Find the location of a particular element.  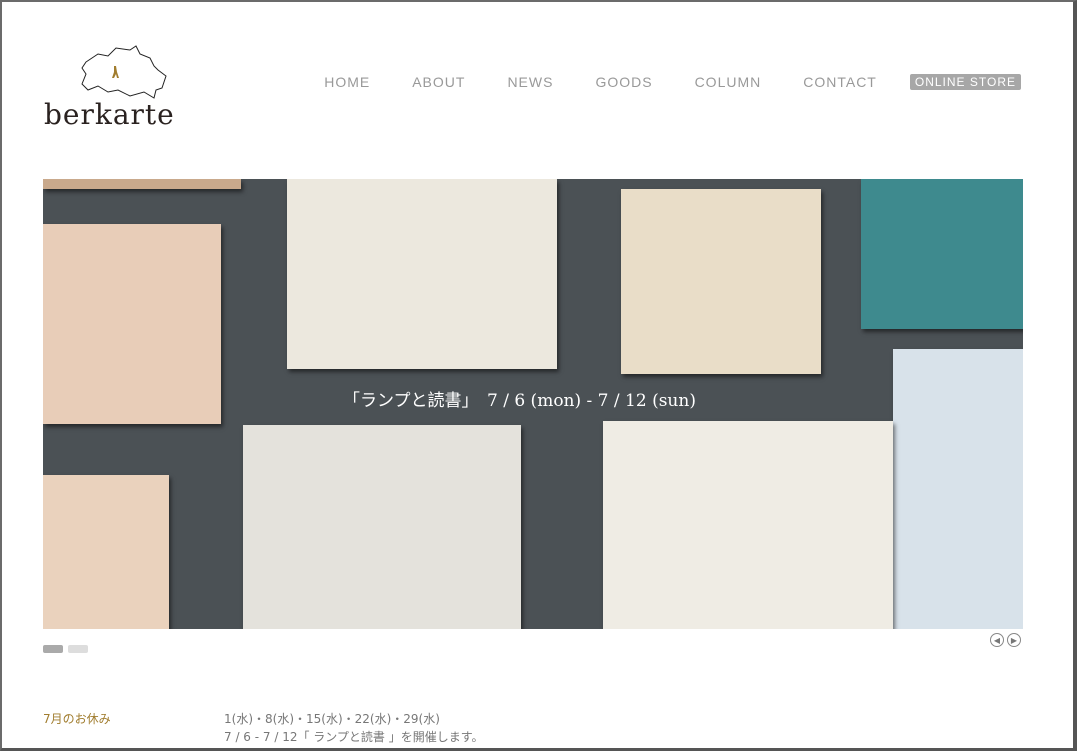

brand-name: berkarte is located at coordinates (109, 114).